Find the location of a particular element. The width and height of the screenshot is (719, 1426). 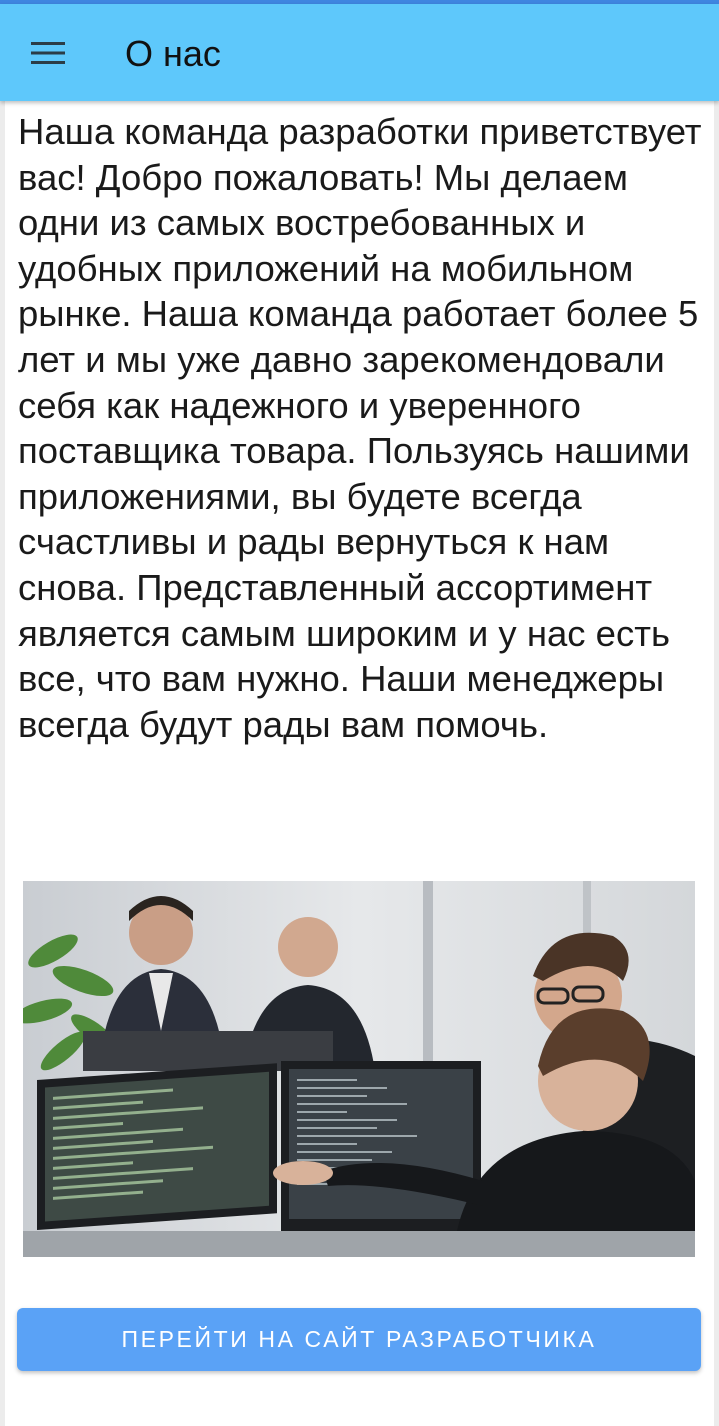

app-bar: О нас is located at coordinates (359, 52).